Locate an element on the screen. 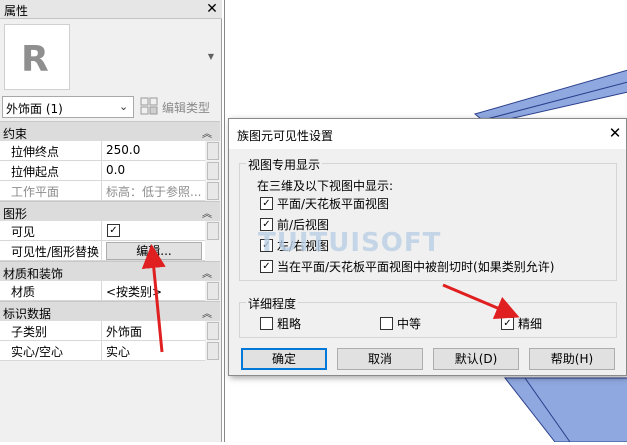 This screenshot has height=445, width=627. arrow-to-fine-checkbox is located at coordinates (481, 301).